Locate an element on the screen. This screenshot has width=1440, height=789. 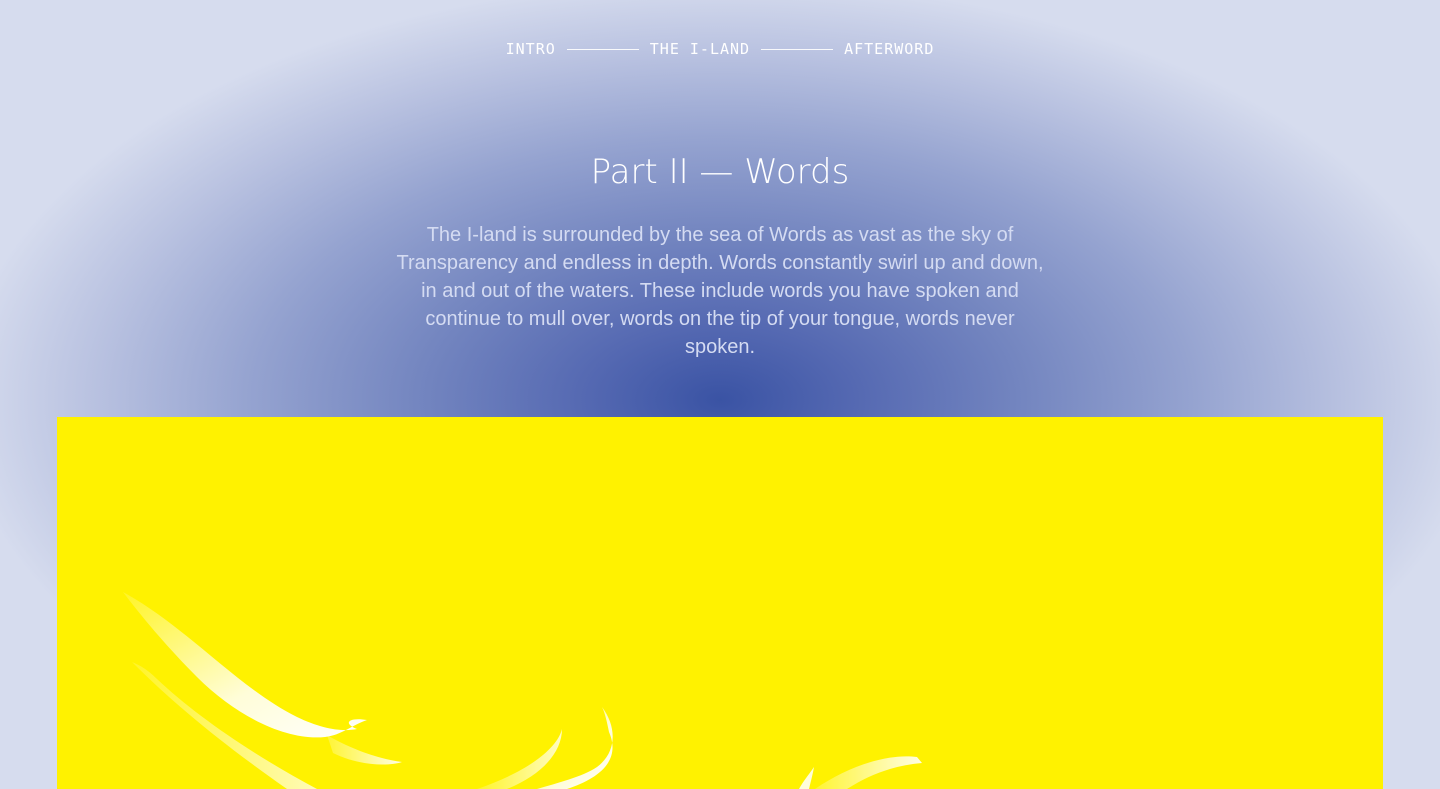
nav-link-the-i-land: THE I-LAND is located at coordinates (700, 49).